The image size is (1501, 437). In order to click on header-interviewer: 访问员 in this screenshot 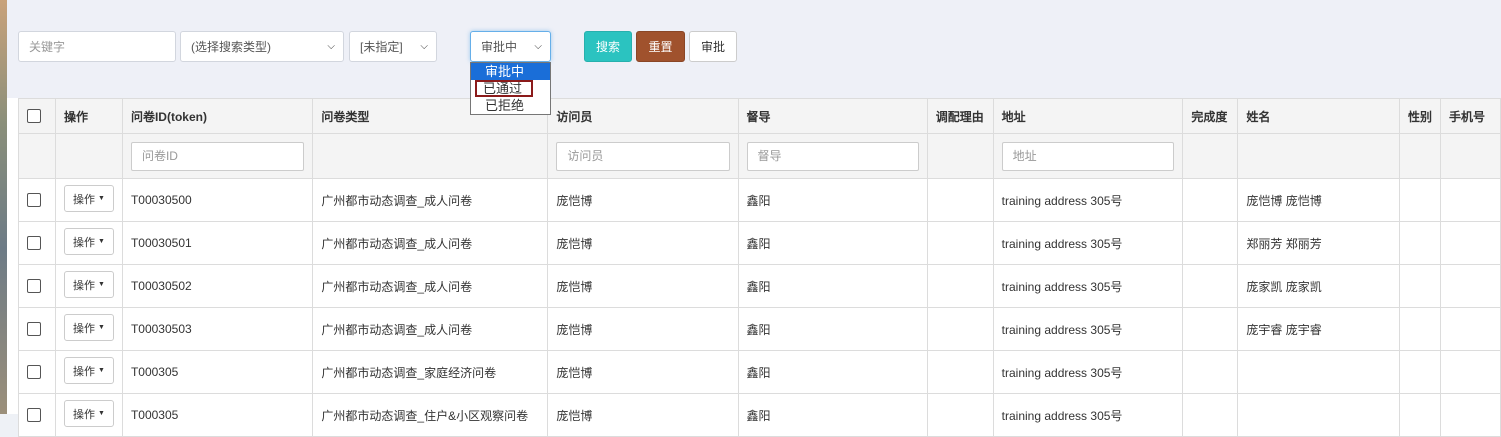, I will do `click(643, 116)`.